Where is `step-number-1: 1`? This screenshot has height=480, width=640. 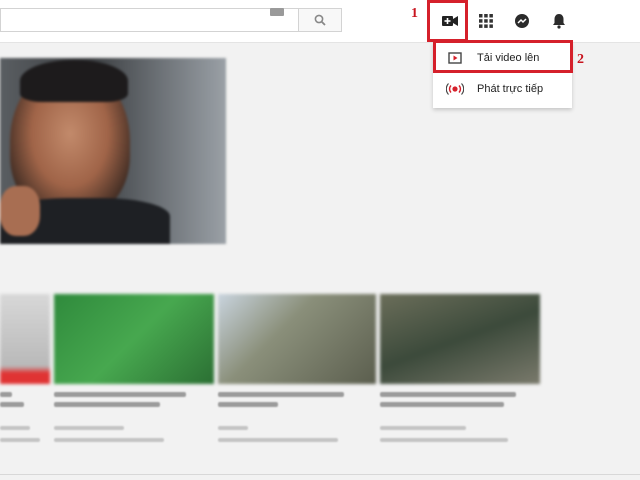 step-number-1: 1 is located at coordinates (414, 13).